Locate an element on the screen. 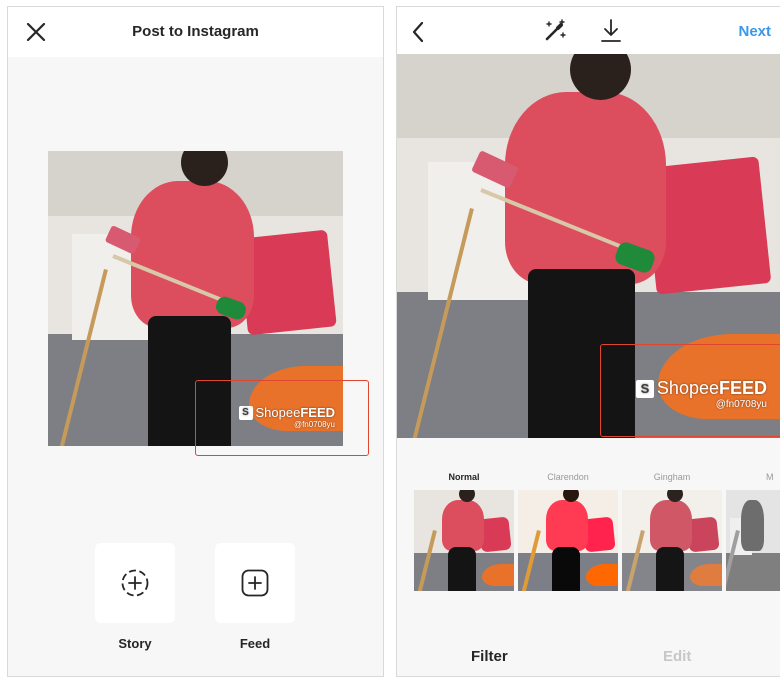  filter-thumb-clarendon is located at coordinates (568, 540).